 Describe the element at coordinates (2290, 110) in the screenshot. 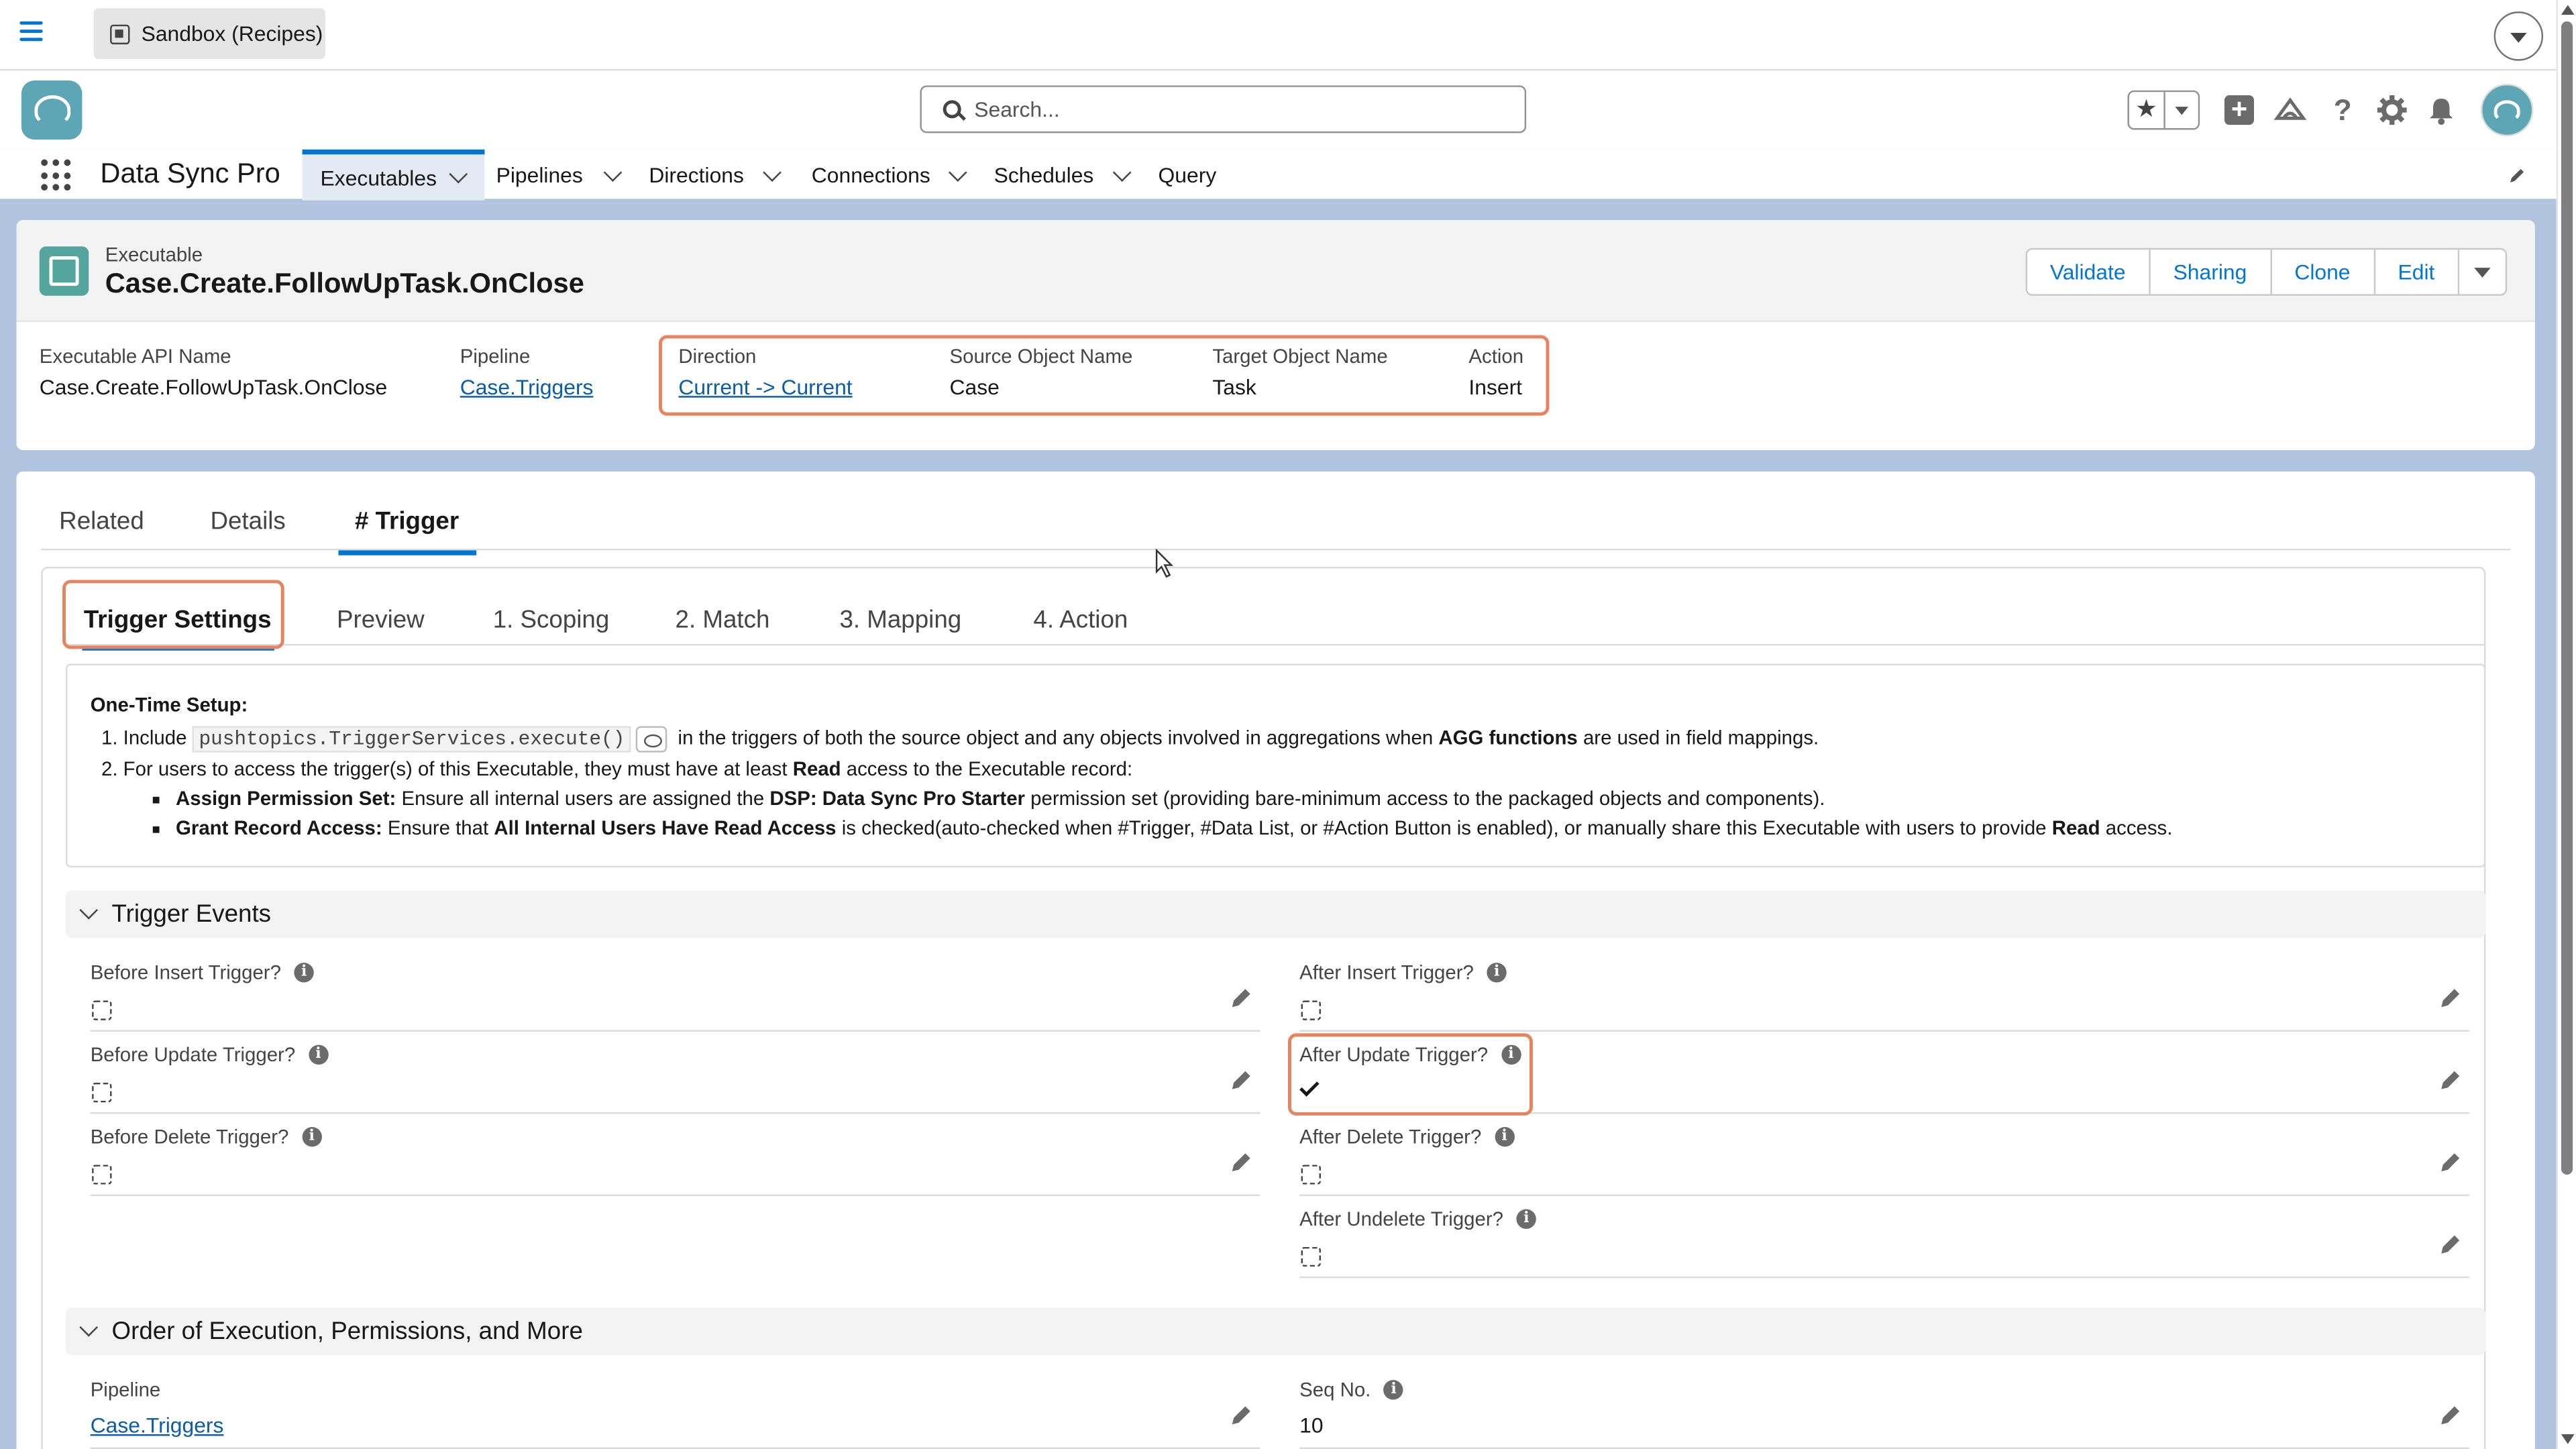

I see `trailhead-icon` at that location.